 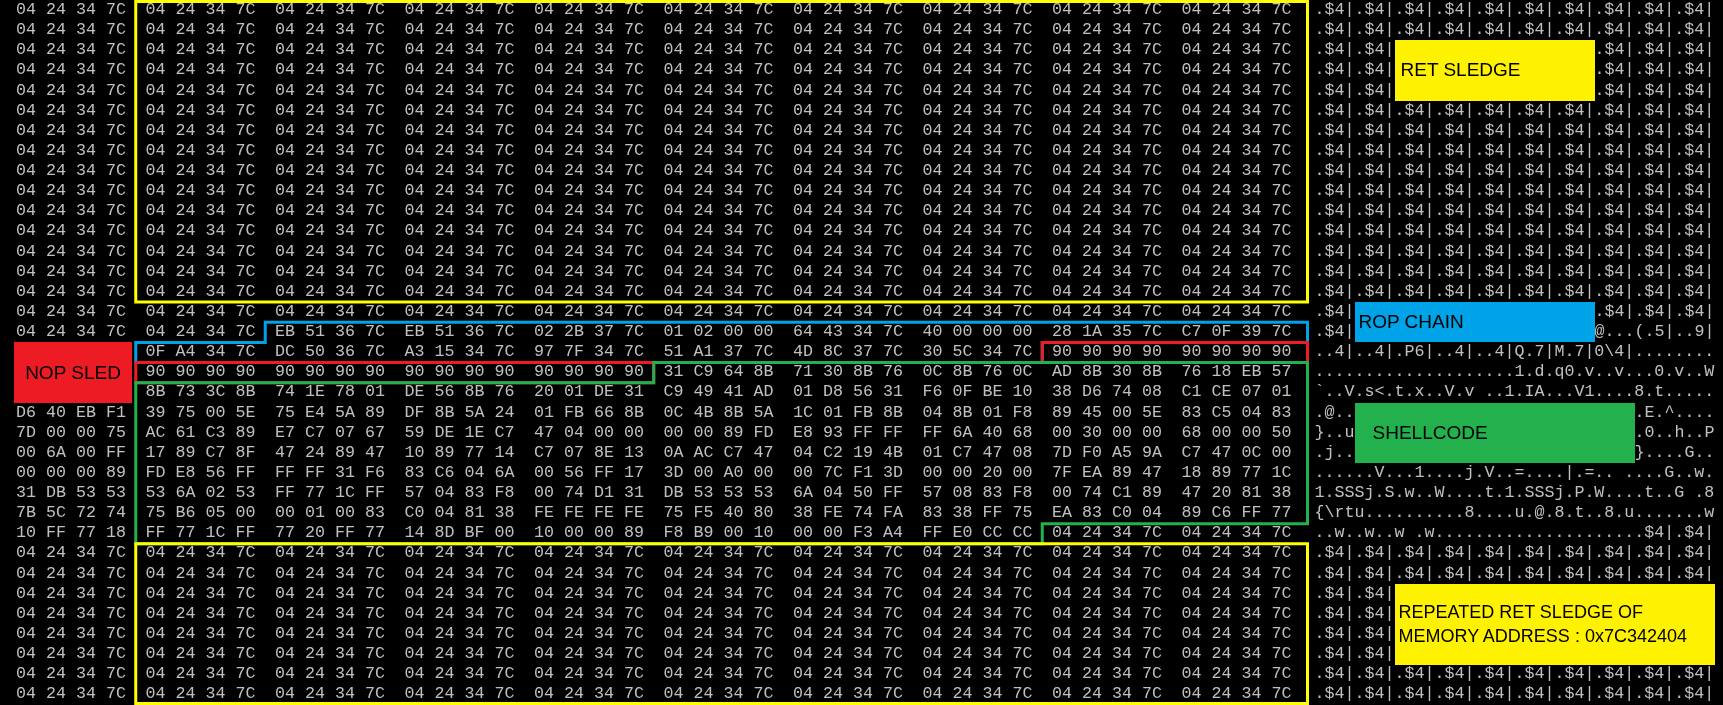 What do you see at coordinates (330, 533) in the screenshot?
I see `hex-bytes: 77 20 FF 77` at bounding box center [330, 533].